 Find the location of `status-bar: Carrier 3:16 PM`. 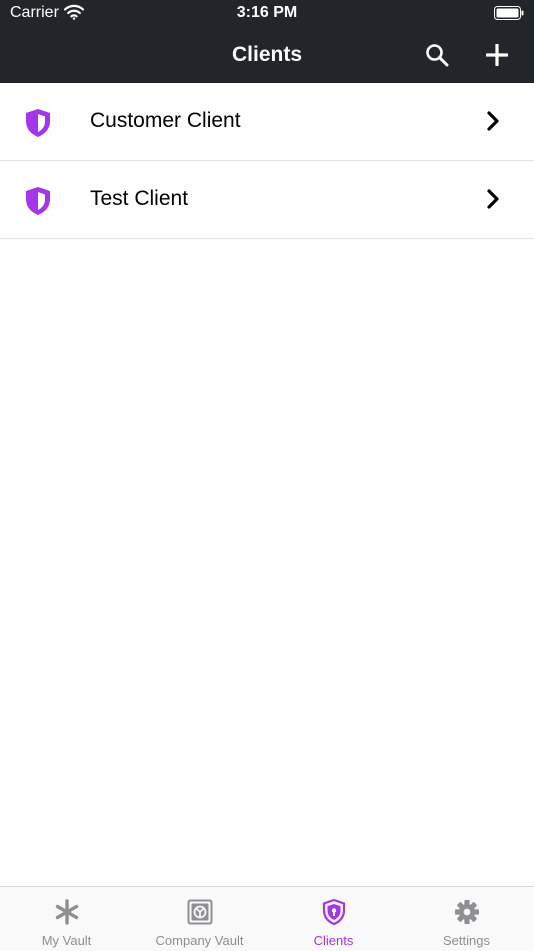

status-bar: Carrier 3:16 PM is located at coordinates (267, 14).